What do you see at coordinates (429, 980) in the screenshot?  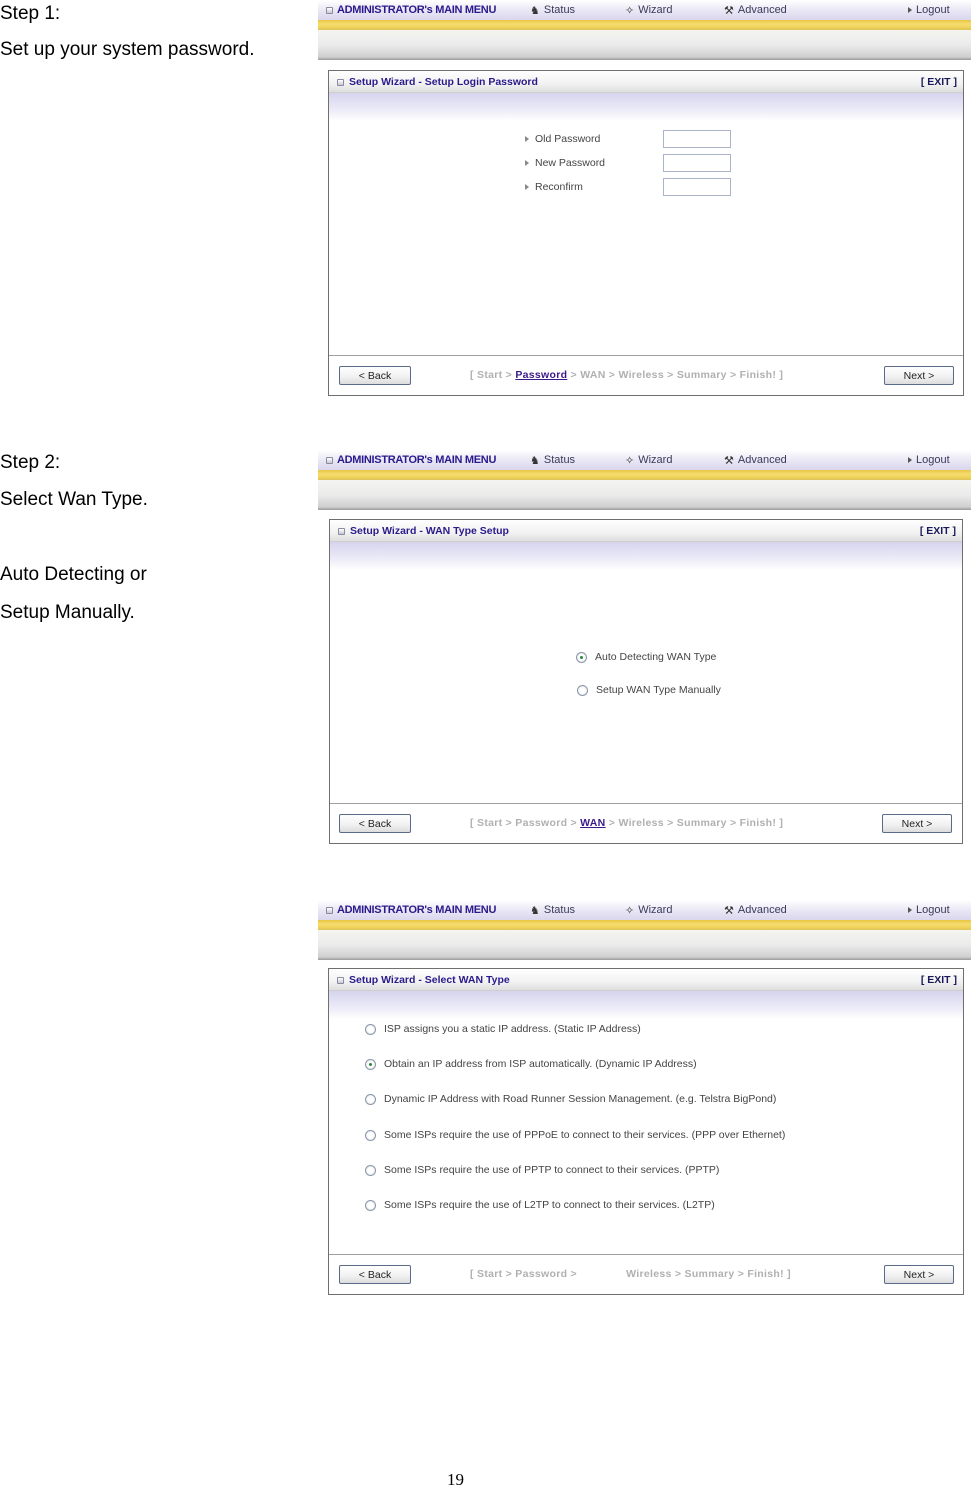 I see `panel-title-text: Setup Wizard - Select WAN Type` at bounding box center [429, 980].